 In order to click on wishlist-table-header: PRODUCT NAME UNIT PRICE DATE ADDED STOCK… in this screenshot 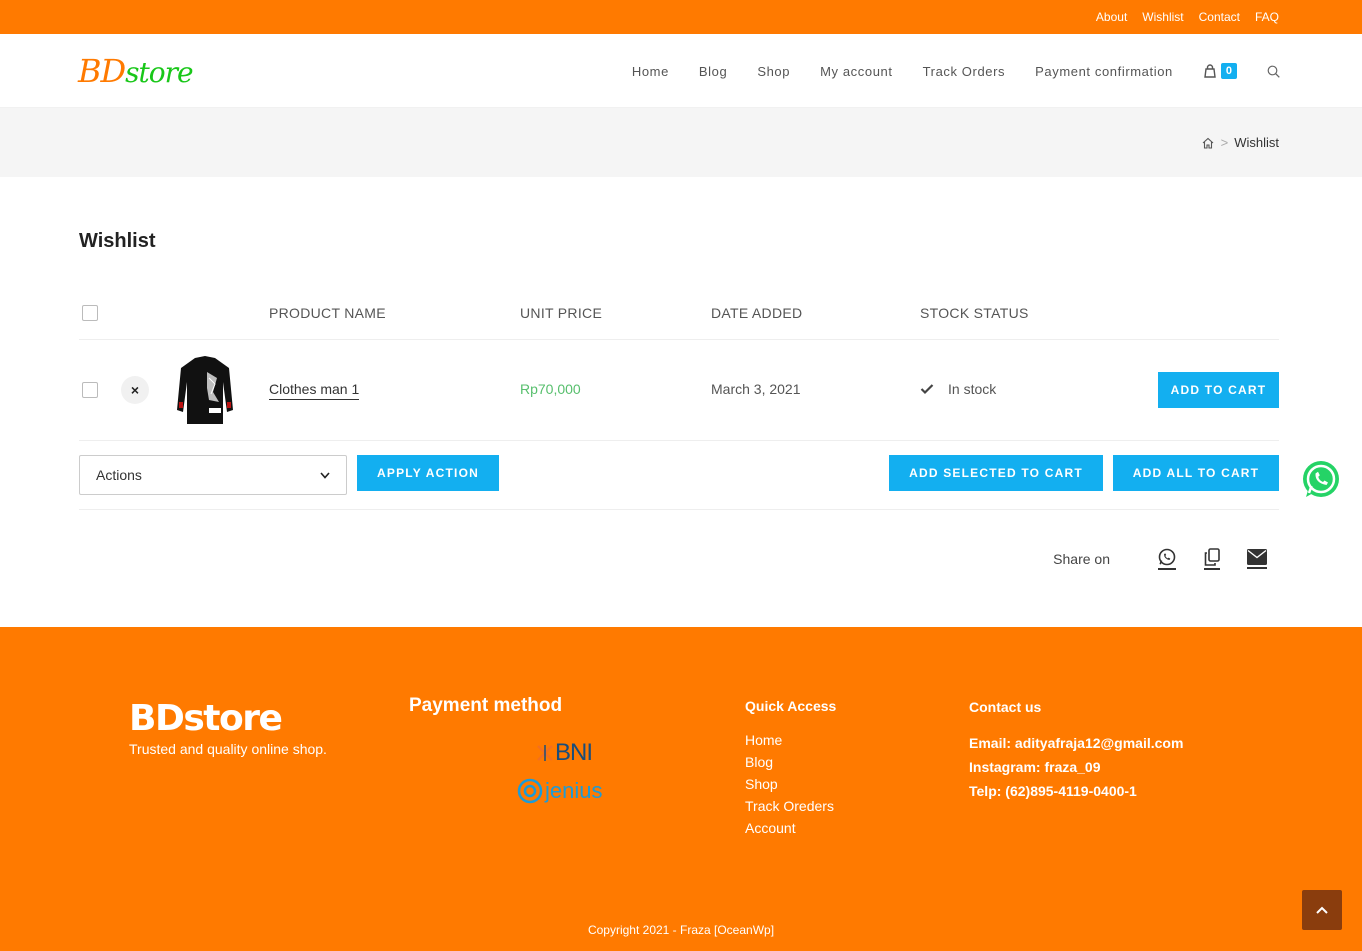, I will do `click(679, 315)`.